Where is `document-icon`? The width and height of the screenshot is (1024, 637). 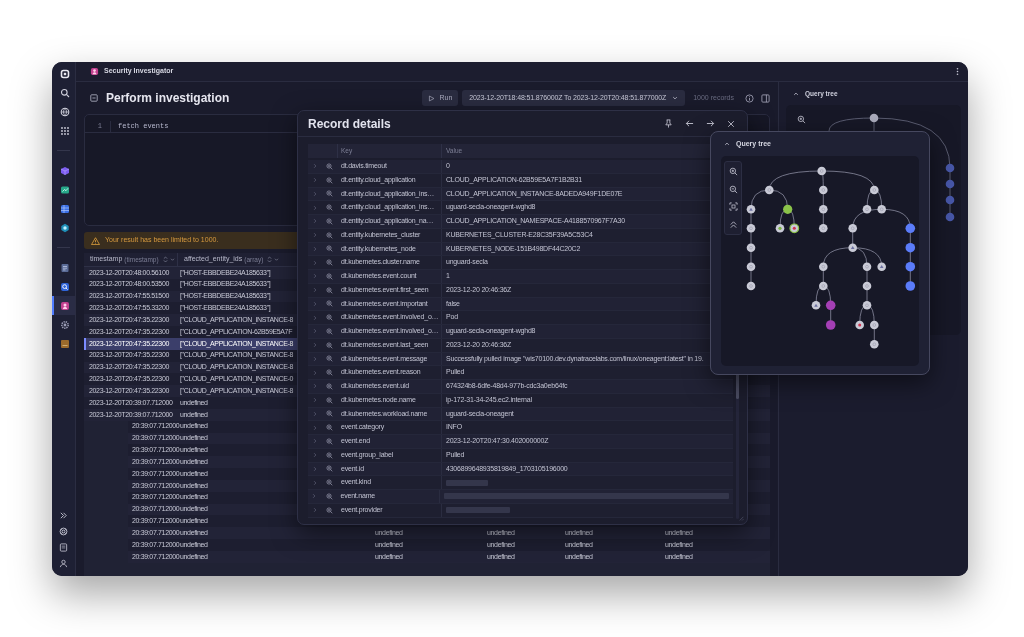 document-icon is located at coordinates (64, 267).